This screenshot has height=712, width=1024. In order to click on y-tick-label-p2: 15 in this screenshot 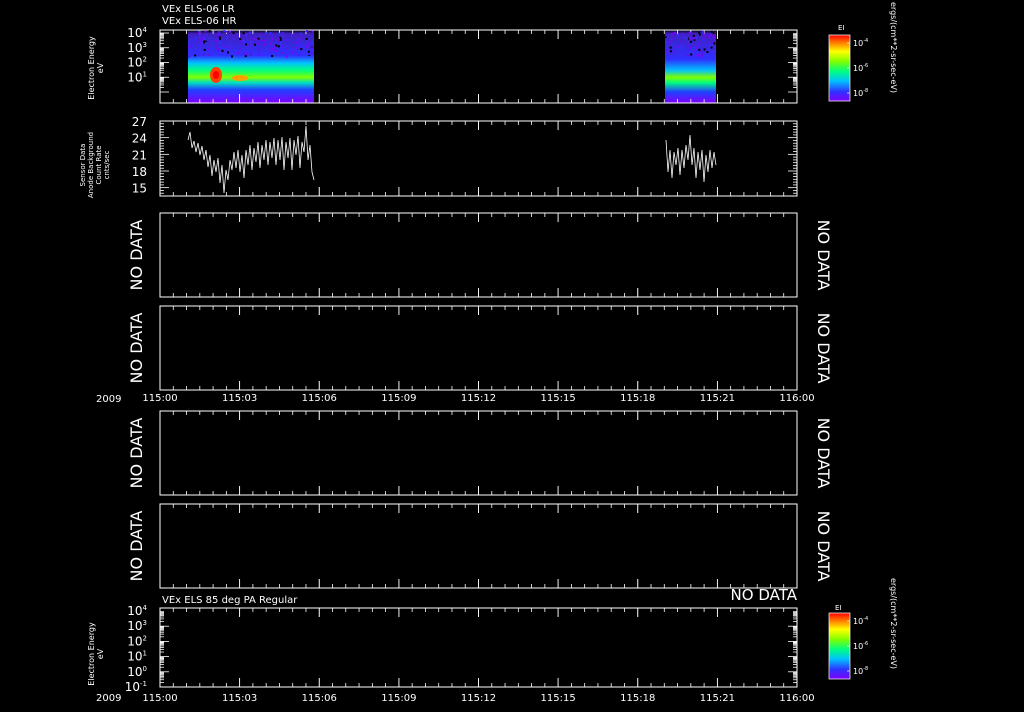, I will do `click(139, 189)`.